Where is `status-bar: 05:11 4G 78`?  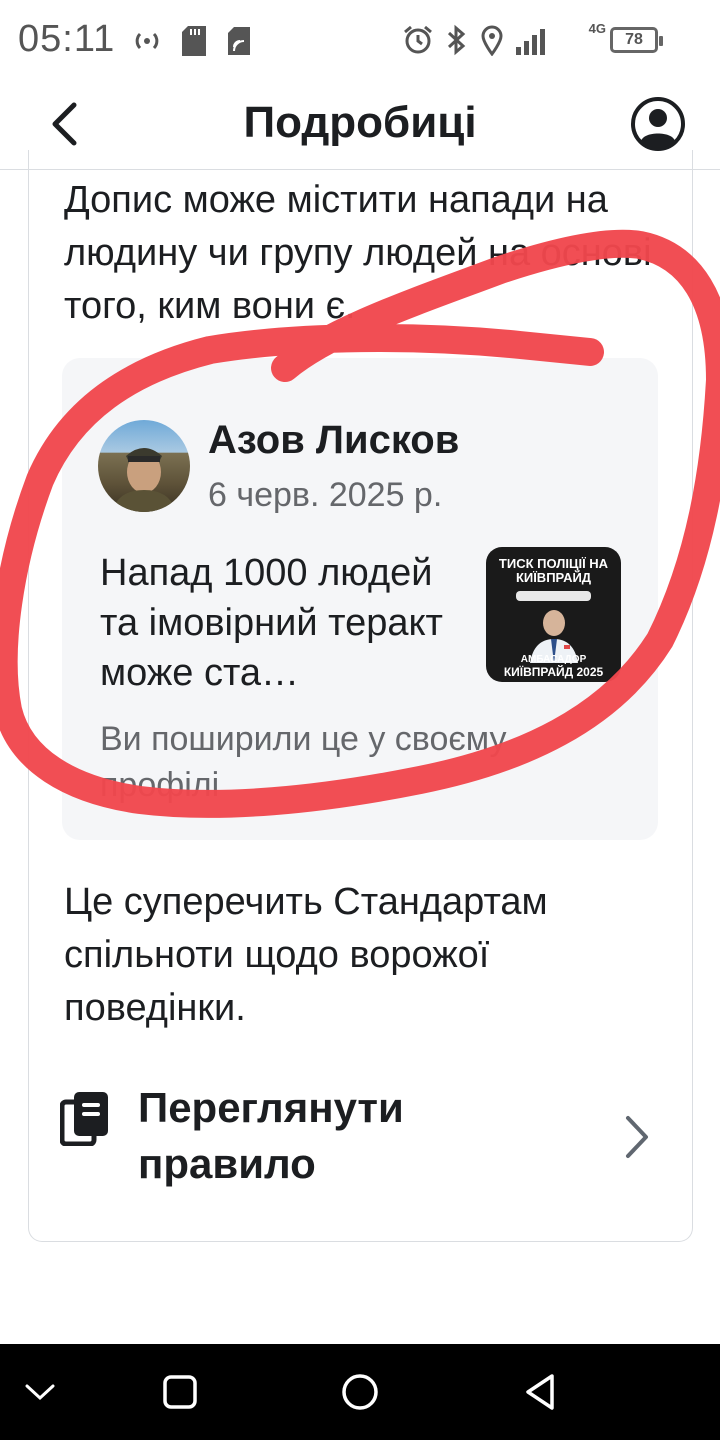 status-bar: 05:11 4G 78 is located at coordinates (360, 42).